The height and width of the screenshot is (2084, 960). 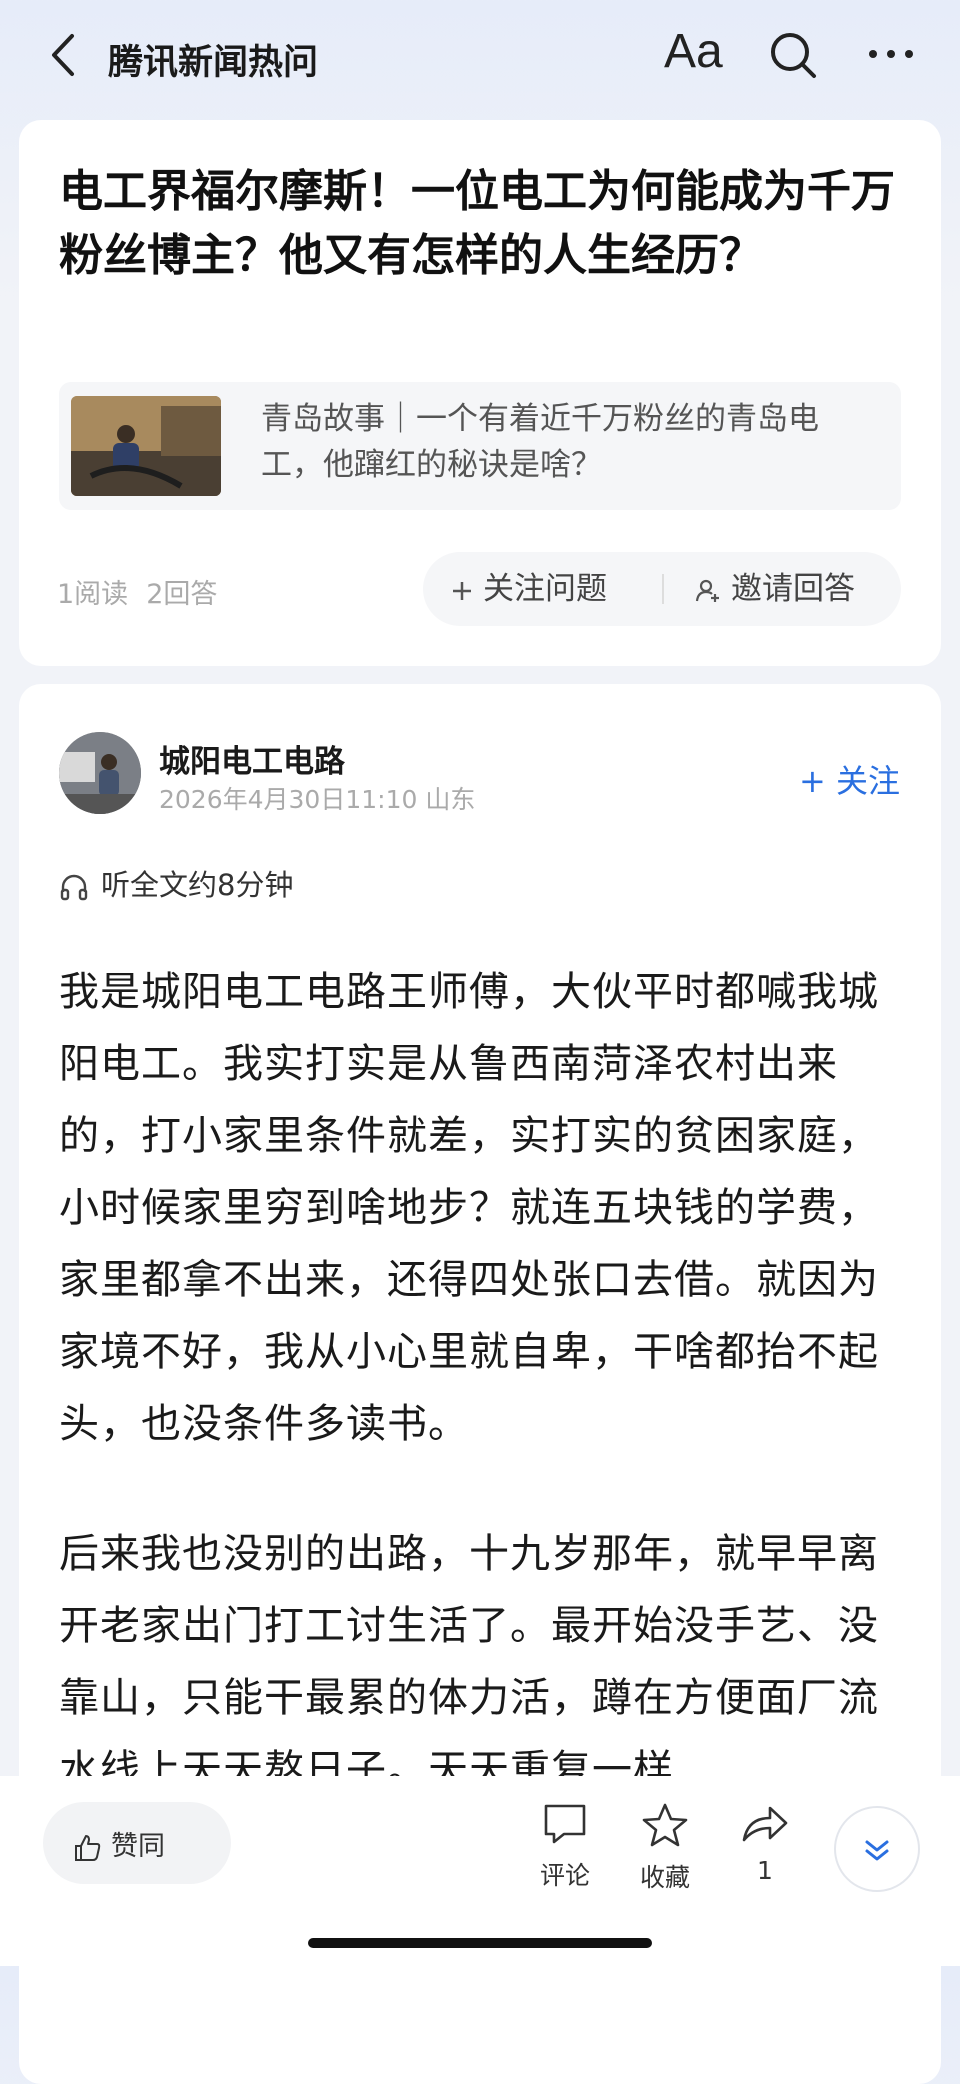 What do you see at coordinates (540, 442) in the screenshot?
I see `reference-title: 青岛故事｜一个有着近千万粉丝的青岛电工，他蹿红的秘诀是啥？` at bounding box center [540, 442].